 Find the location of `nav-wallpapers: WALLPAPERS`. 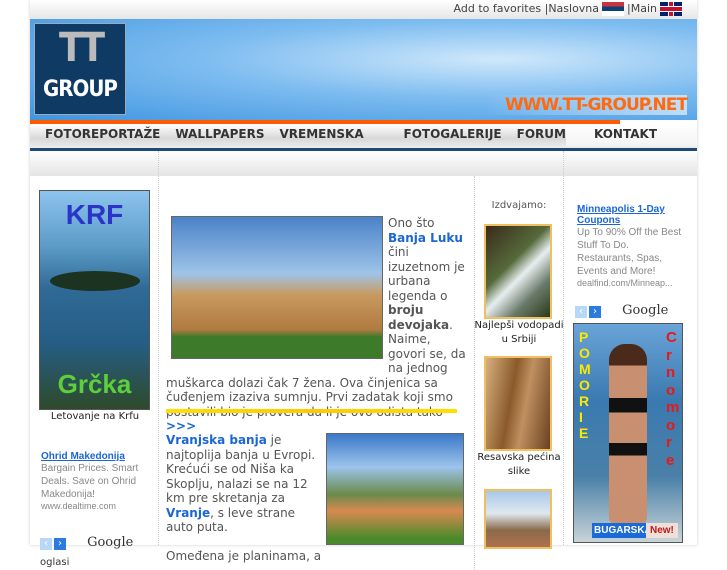

nav-wallpapers: WALLPAPERS is located at coordinates (212, 136).